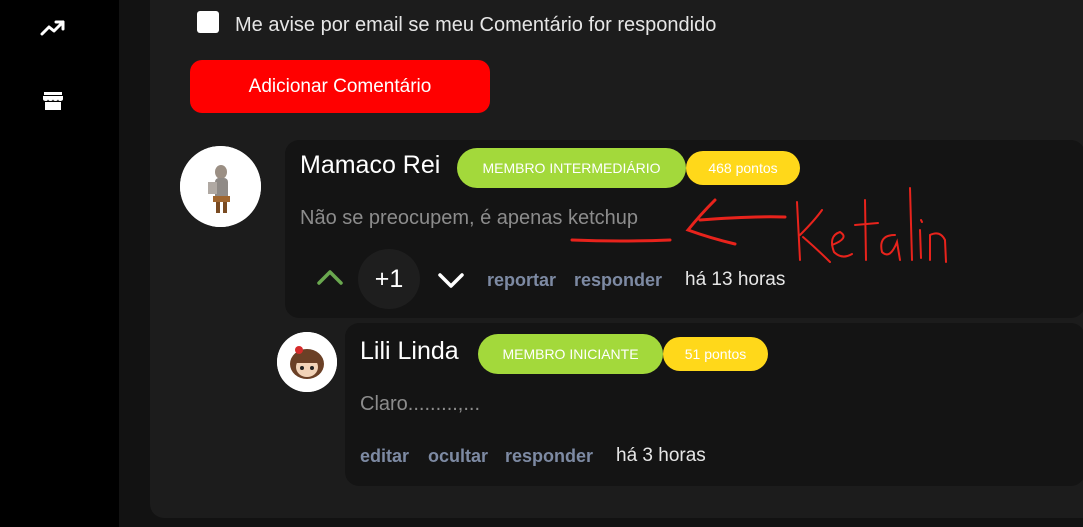 The image size is (1083, 527). I want to click on comment-time: há 13 horas, so click(735, 279).